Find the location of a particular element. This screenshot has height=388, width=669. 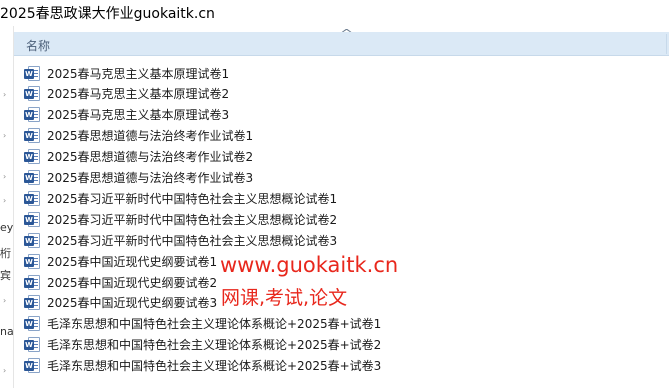

file-name: 毛泽东思想和中国特色社会主义理论体系概论+2025春+试卷2 is located at coordinates (214, 345).